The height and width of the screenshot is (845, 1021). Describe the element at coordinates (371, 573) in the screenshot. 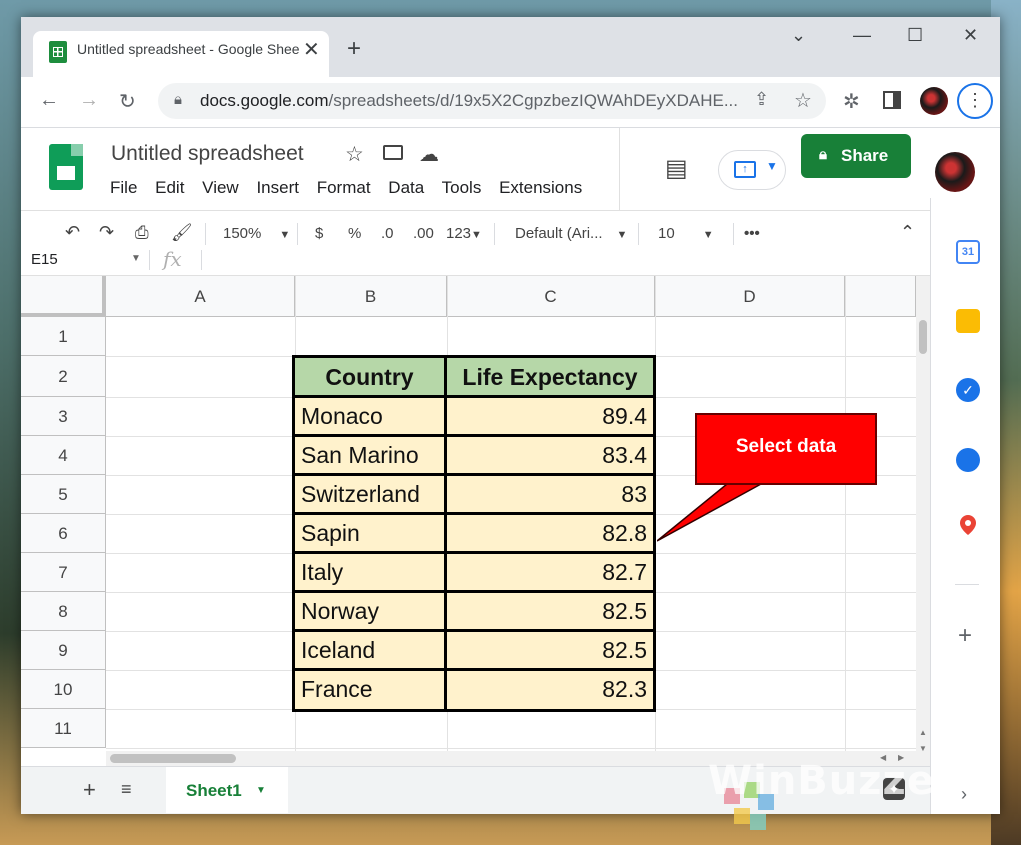

I see `table-cell-country: Italy` at that location.